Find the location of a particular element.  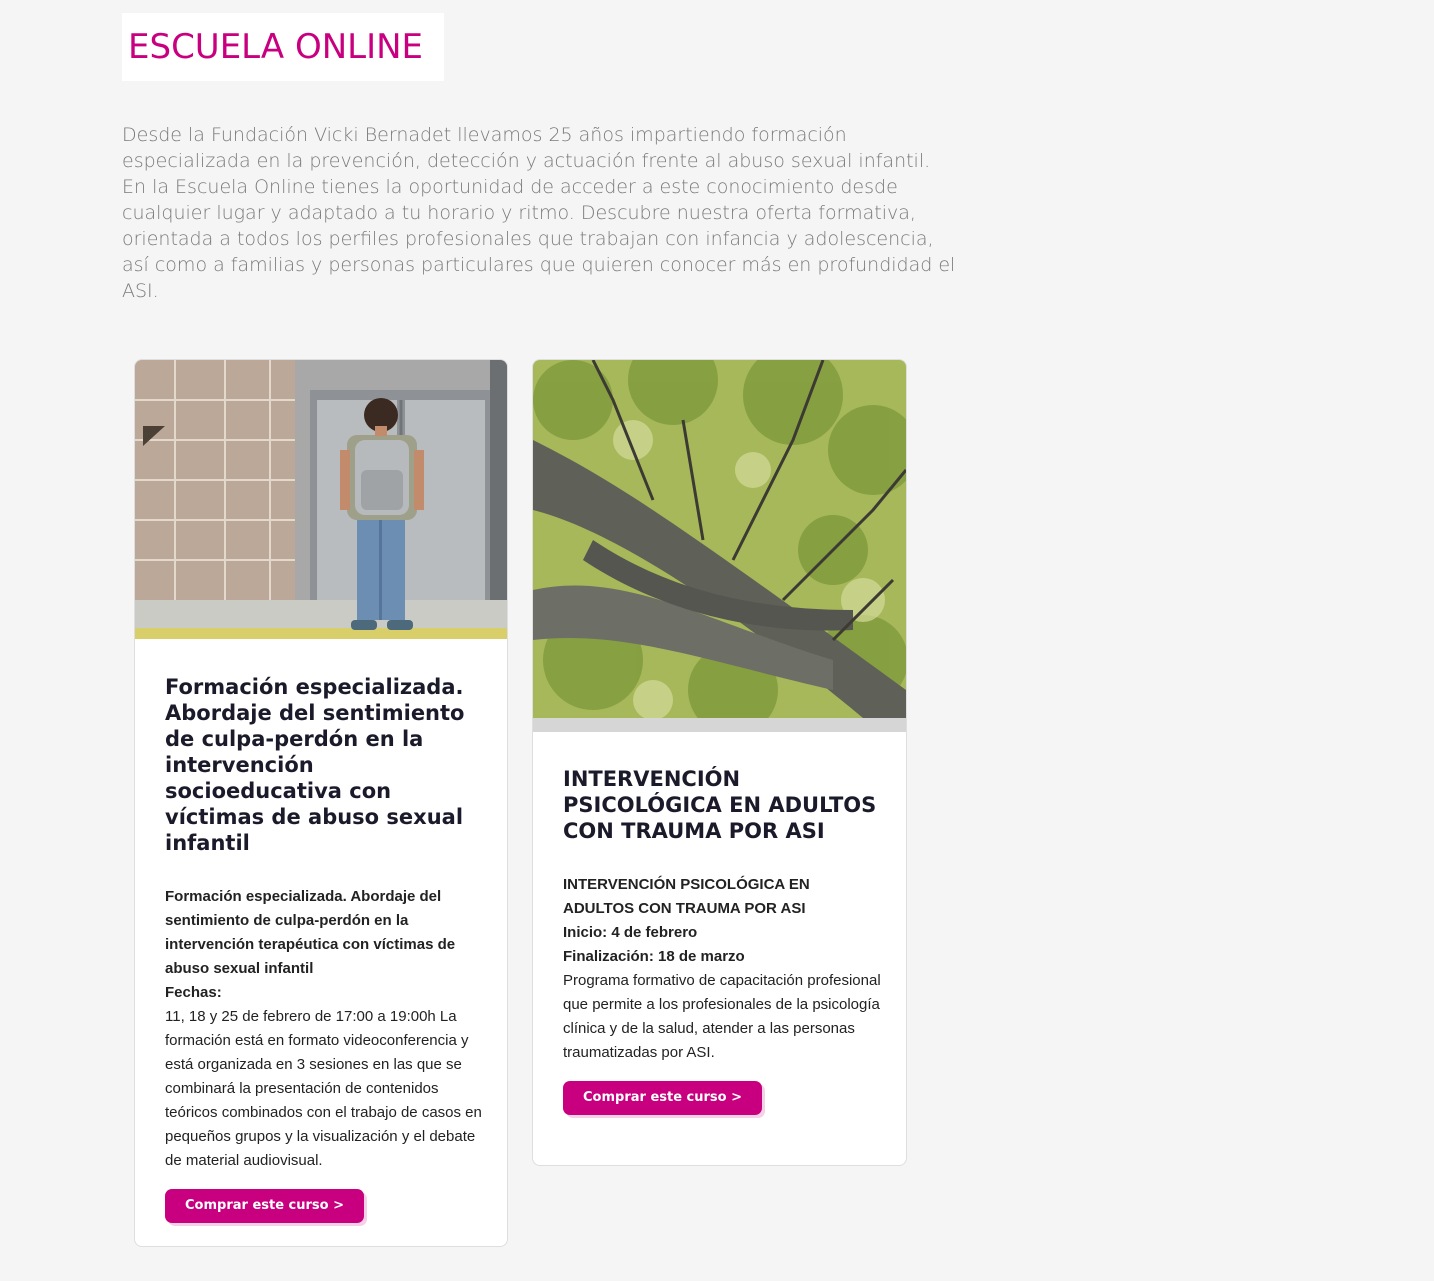

course-image-tree-canopy is located at coordinates (719, 546).